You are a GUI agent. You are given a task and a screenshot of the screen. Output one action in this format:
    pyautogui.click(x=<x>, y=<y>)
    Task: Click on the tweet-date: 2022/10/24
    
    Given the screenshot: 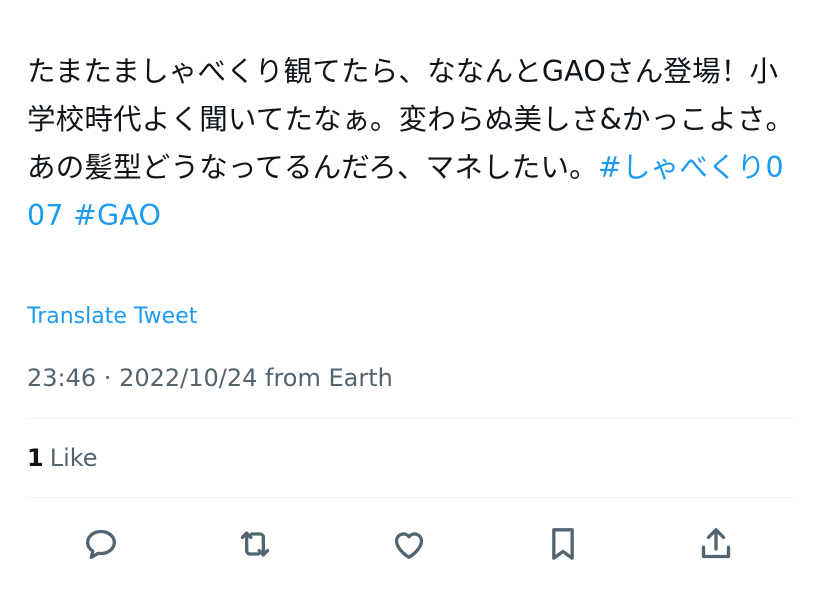 What is the action you would take?
    pyautogui.click(x=188, y=378)
    